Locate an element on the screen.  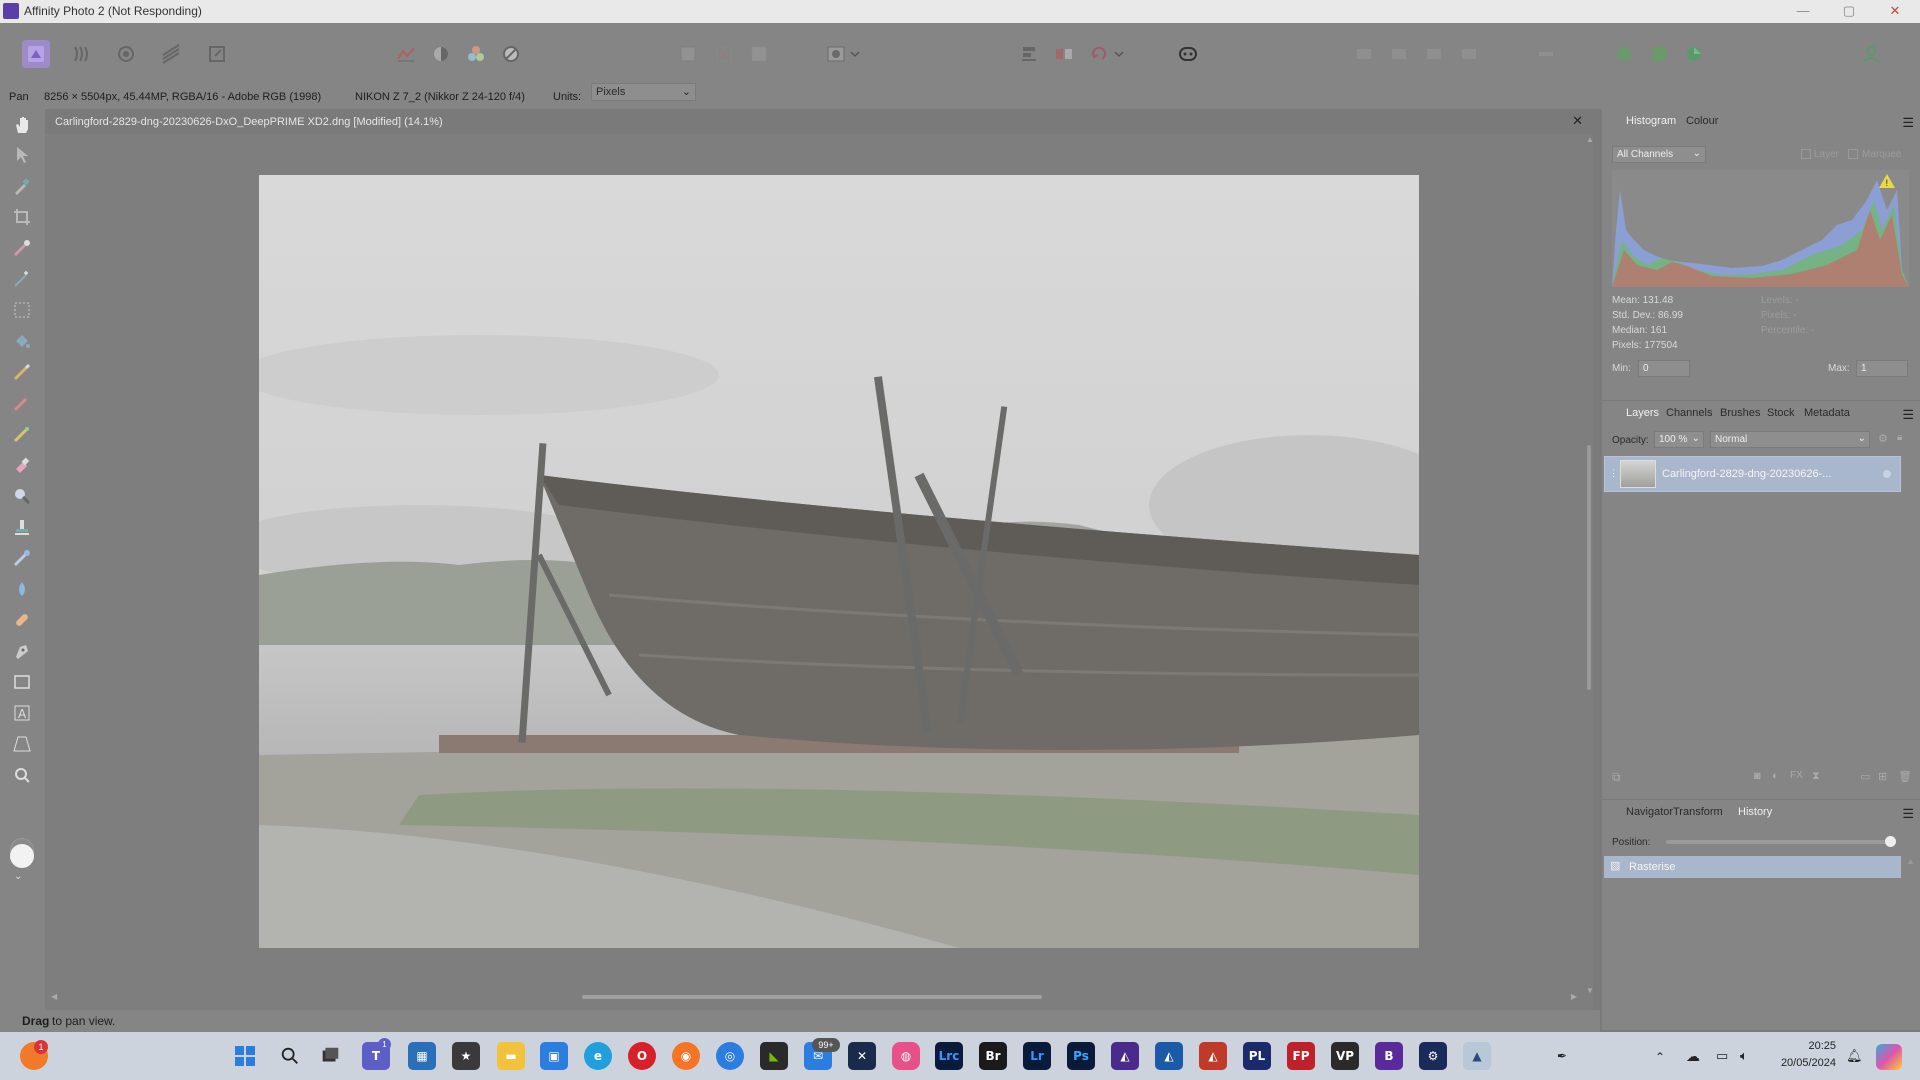
colour-replacement-icon is located at coordinates (22, 434).